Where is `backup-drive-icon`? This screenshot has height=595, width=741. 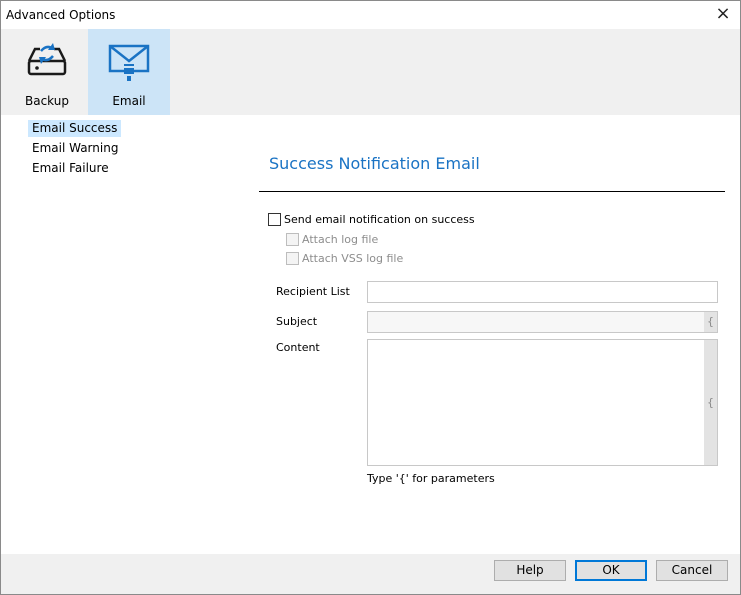
backup-drive-icon is located at coordinates (47, 59).